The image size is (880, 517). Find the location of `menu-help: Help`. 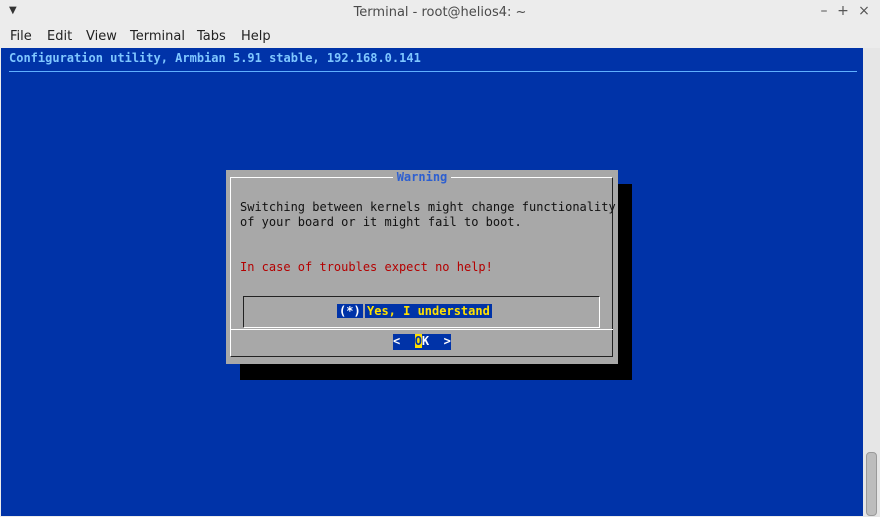

menu-help: Help is located at coordinates (256, 36).